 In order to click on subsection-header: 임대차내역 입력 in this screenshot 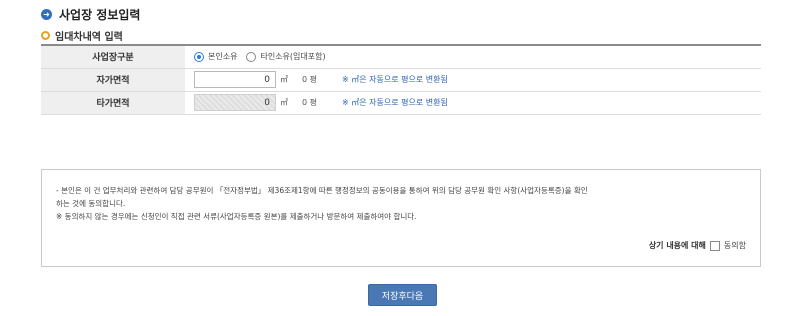, I will do `click(82, 35)`.